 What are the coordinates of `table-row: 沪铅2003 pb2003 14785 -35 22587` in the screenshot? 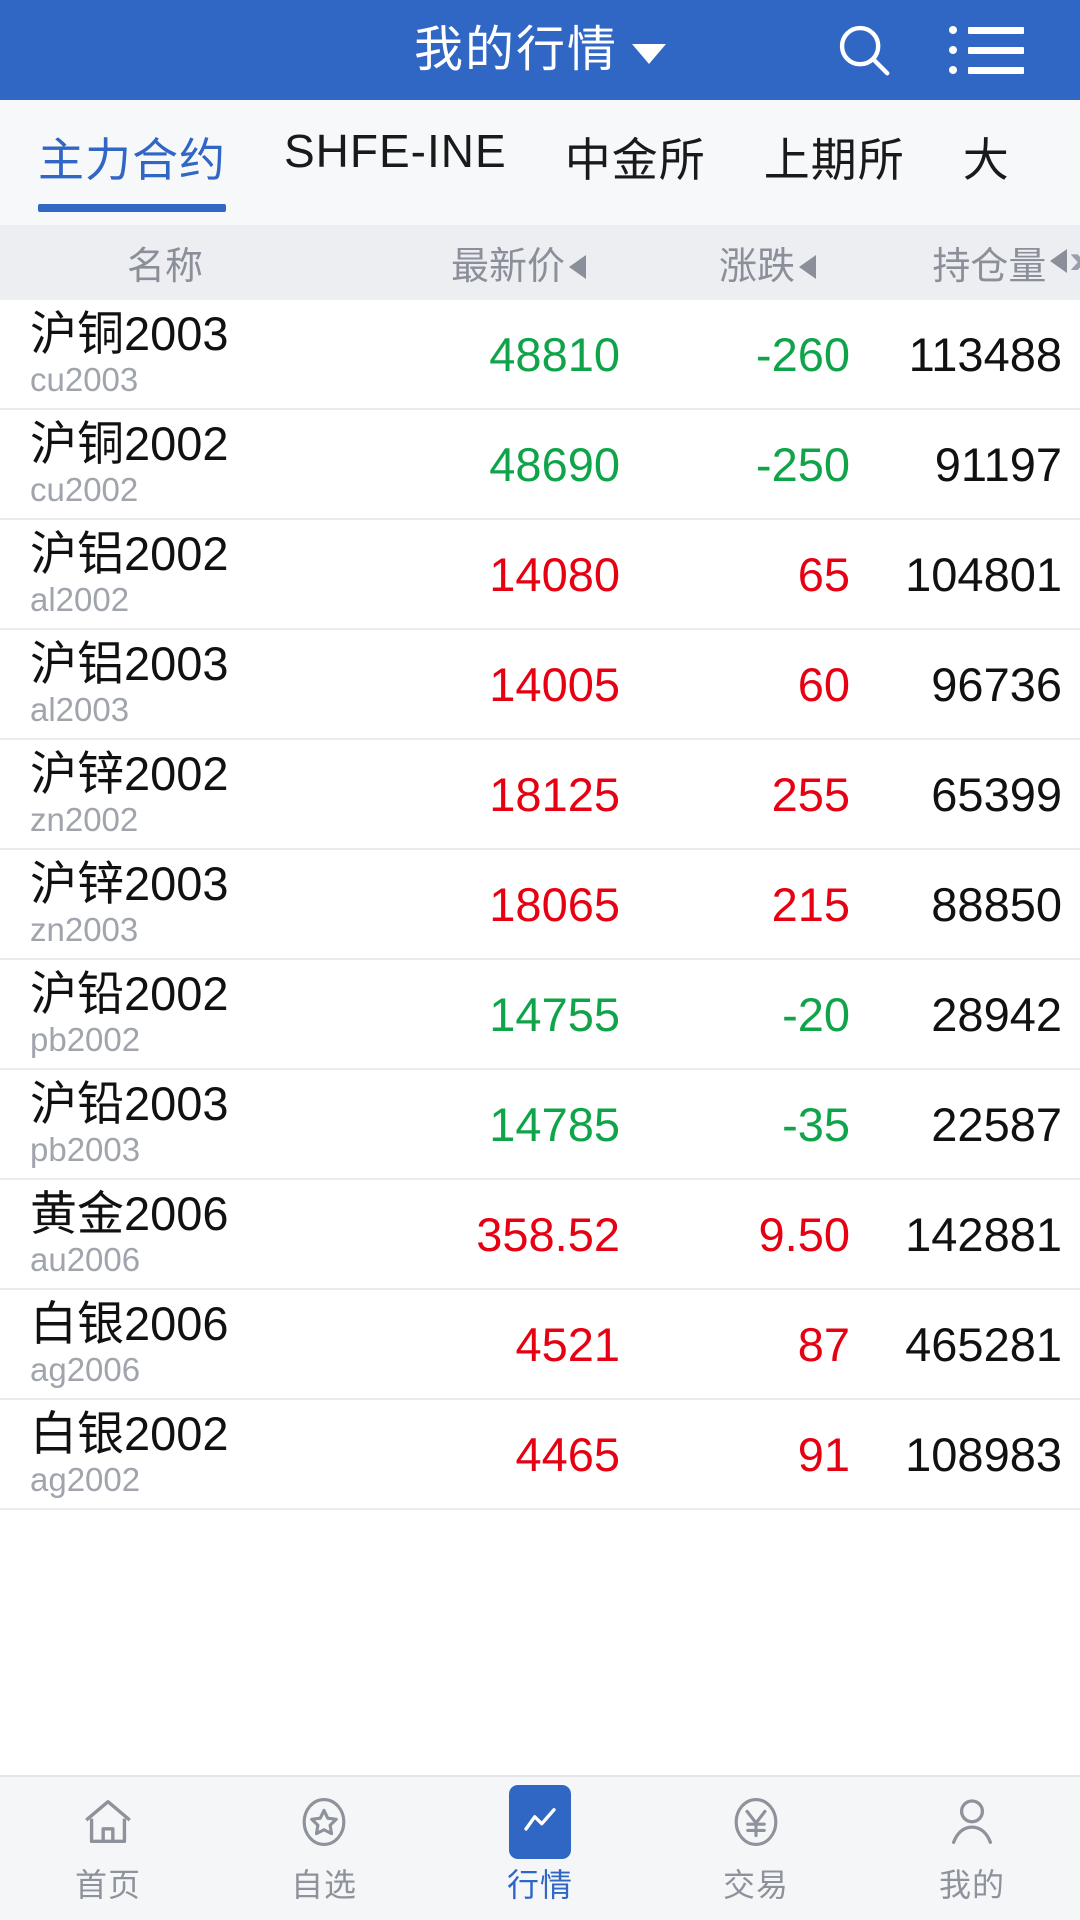 It's located at (540, 1125).